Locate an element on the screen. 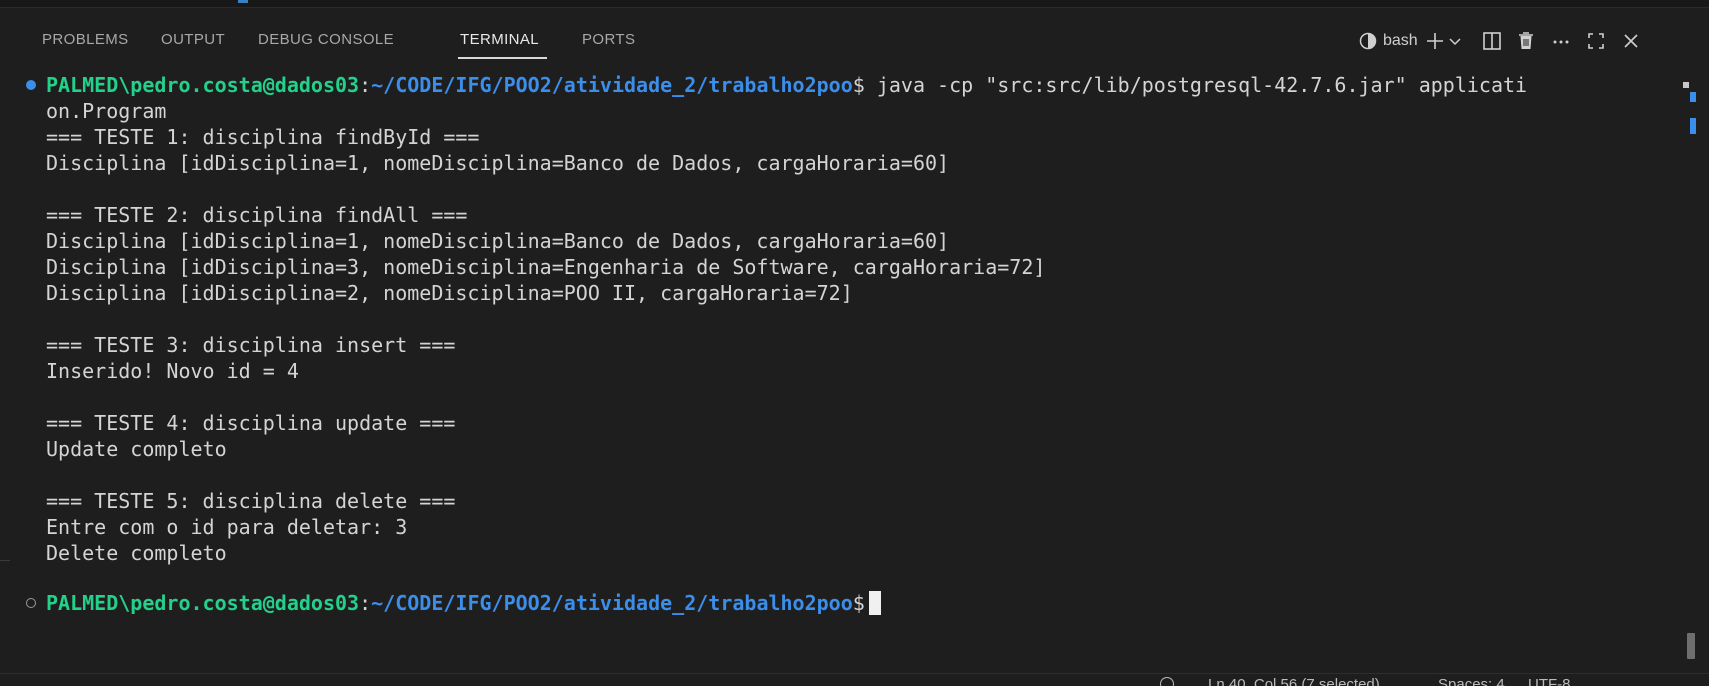 The image size is (1709, 686). prompt-status-dot is located at coordinates (31, 603).